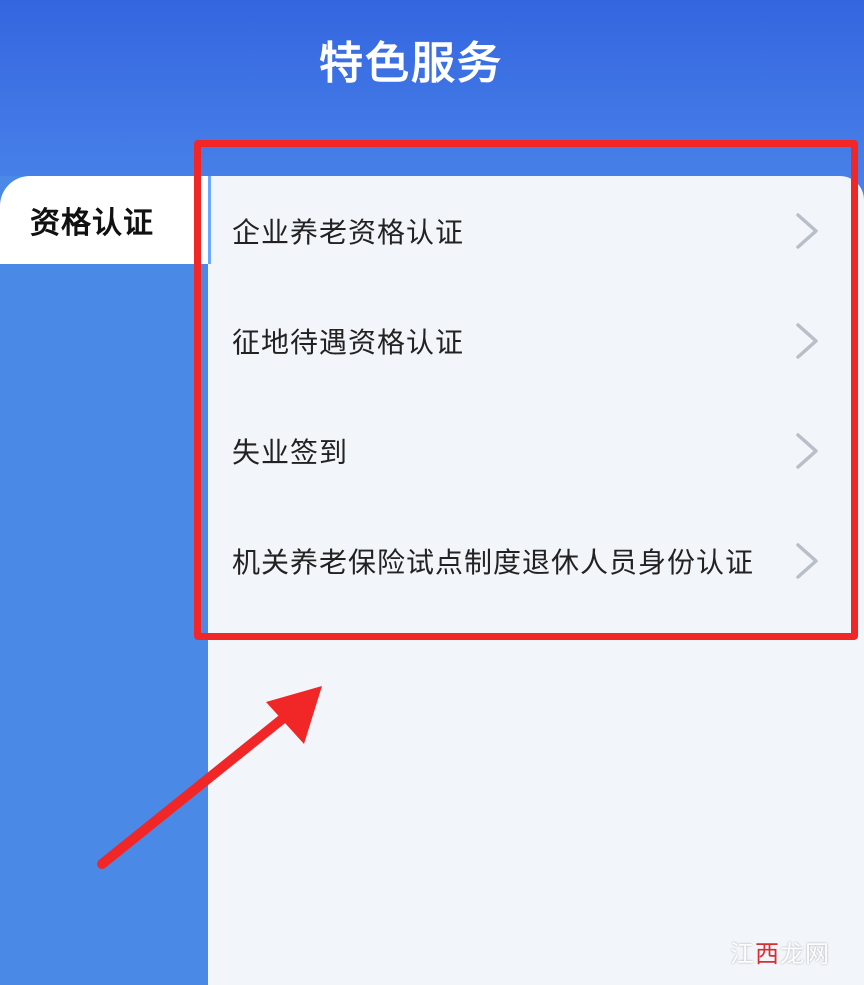 The width and height of the screenshot is (864, 985). What do you see at coordinates (805, 954) in the screenshot?
I see `watermark-text: 龙网` at bounding box center [805, 954].